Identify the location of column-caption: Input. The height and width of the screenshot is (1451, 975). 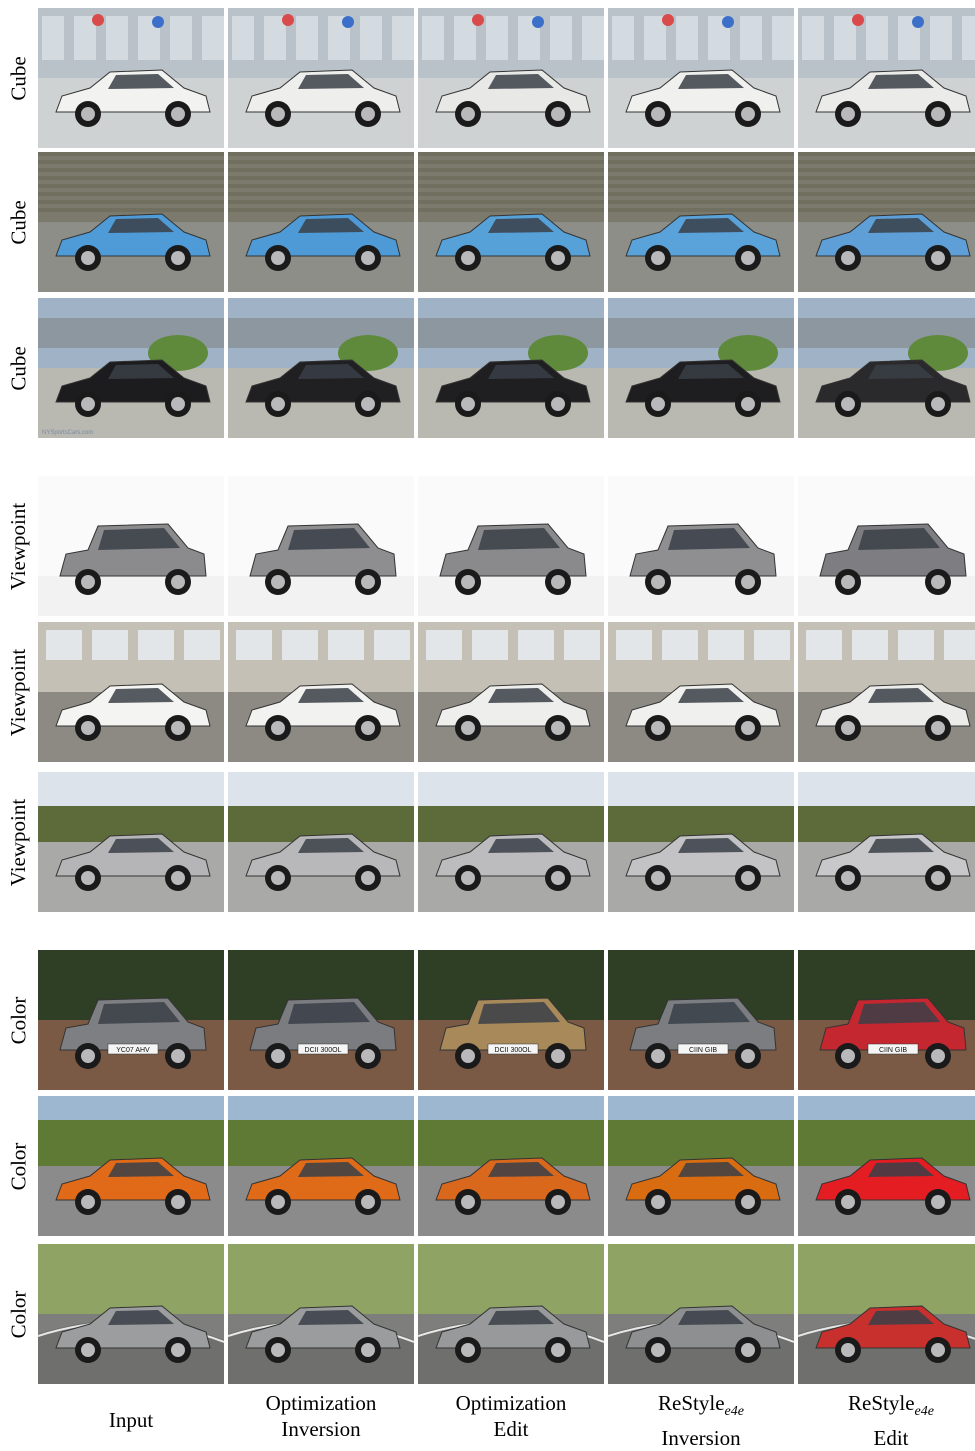
(131, 1420).